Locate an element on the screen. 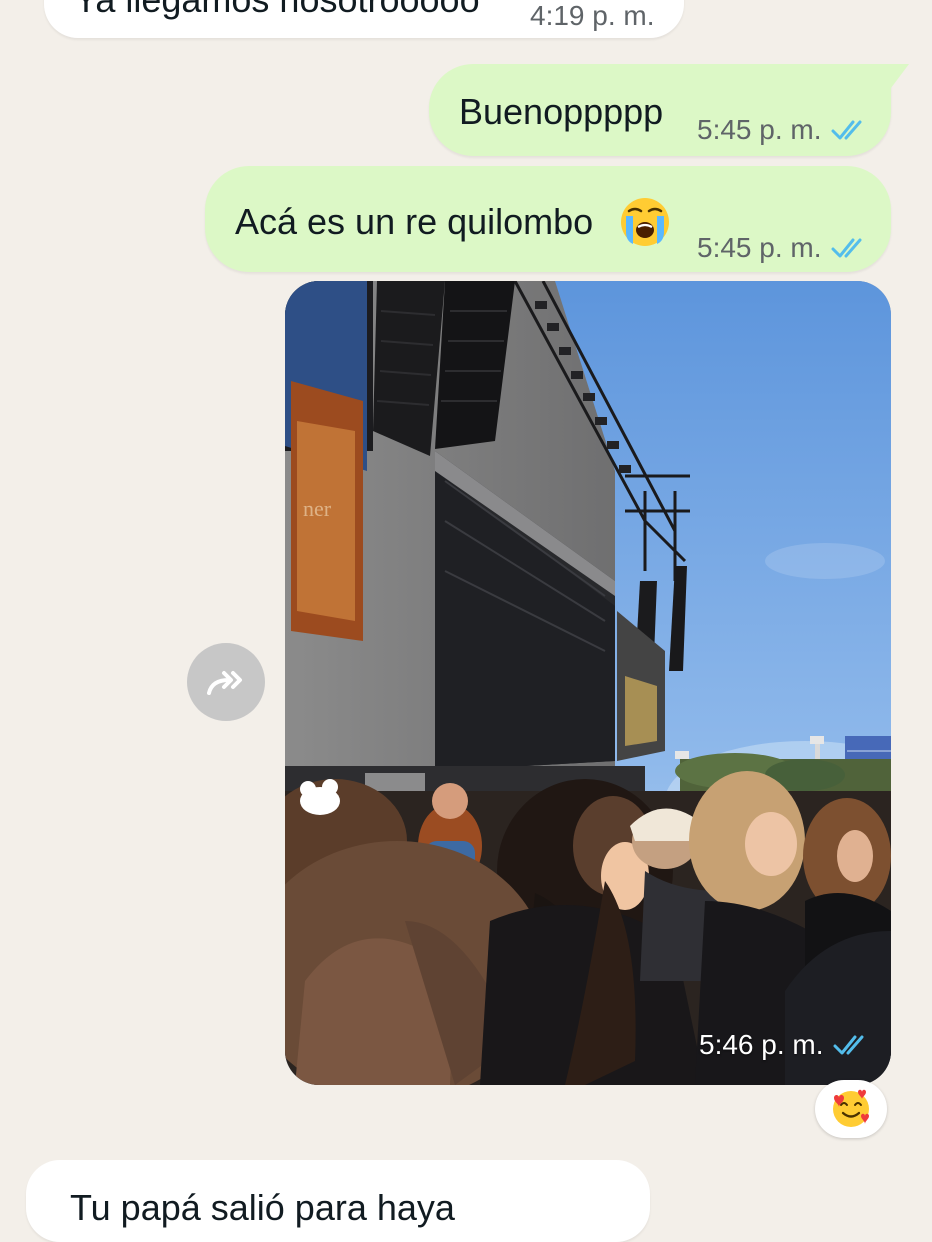  reaction-badge is located at coordinates (851, 1109).